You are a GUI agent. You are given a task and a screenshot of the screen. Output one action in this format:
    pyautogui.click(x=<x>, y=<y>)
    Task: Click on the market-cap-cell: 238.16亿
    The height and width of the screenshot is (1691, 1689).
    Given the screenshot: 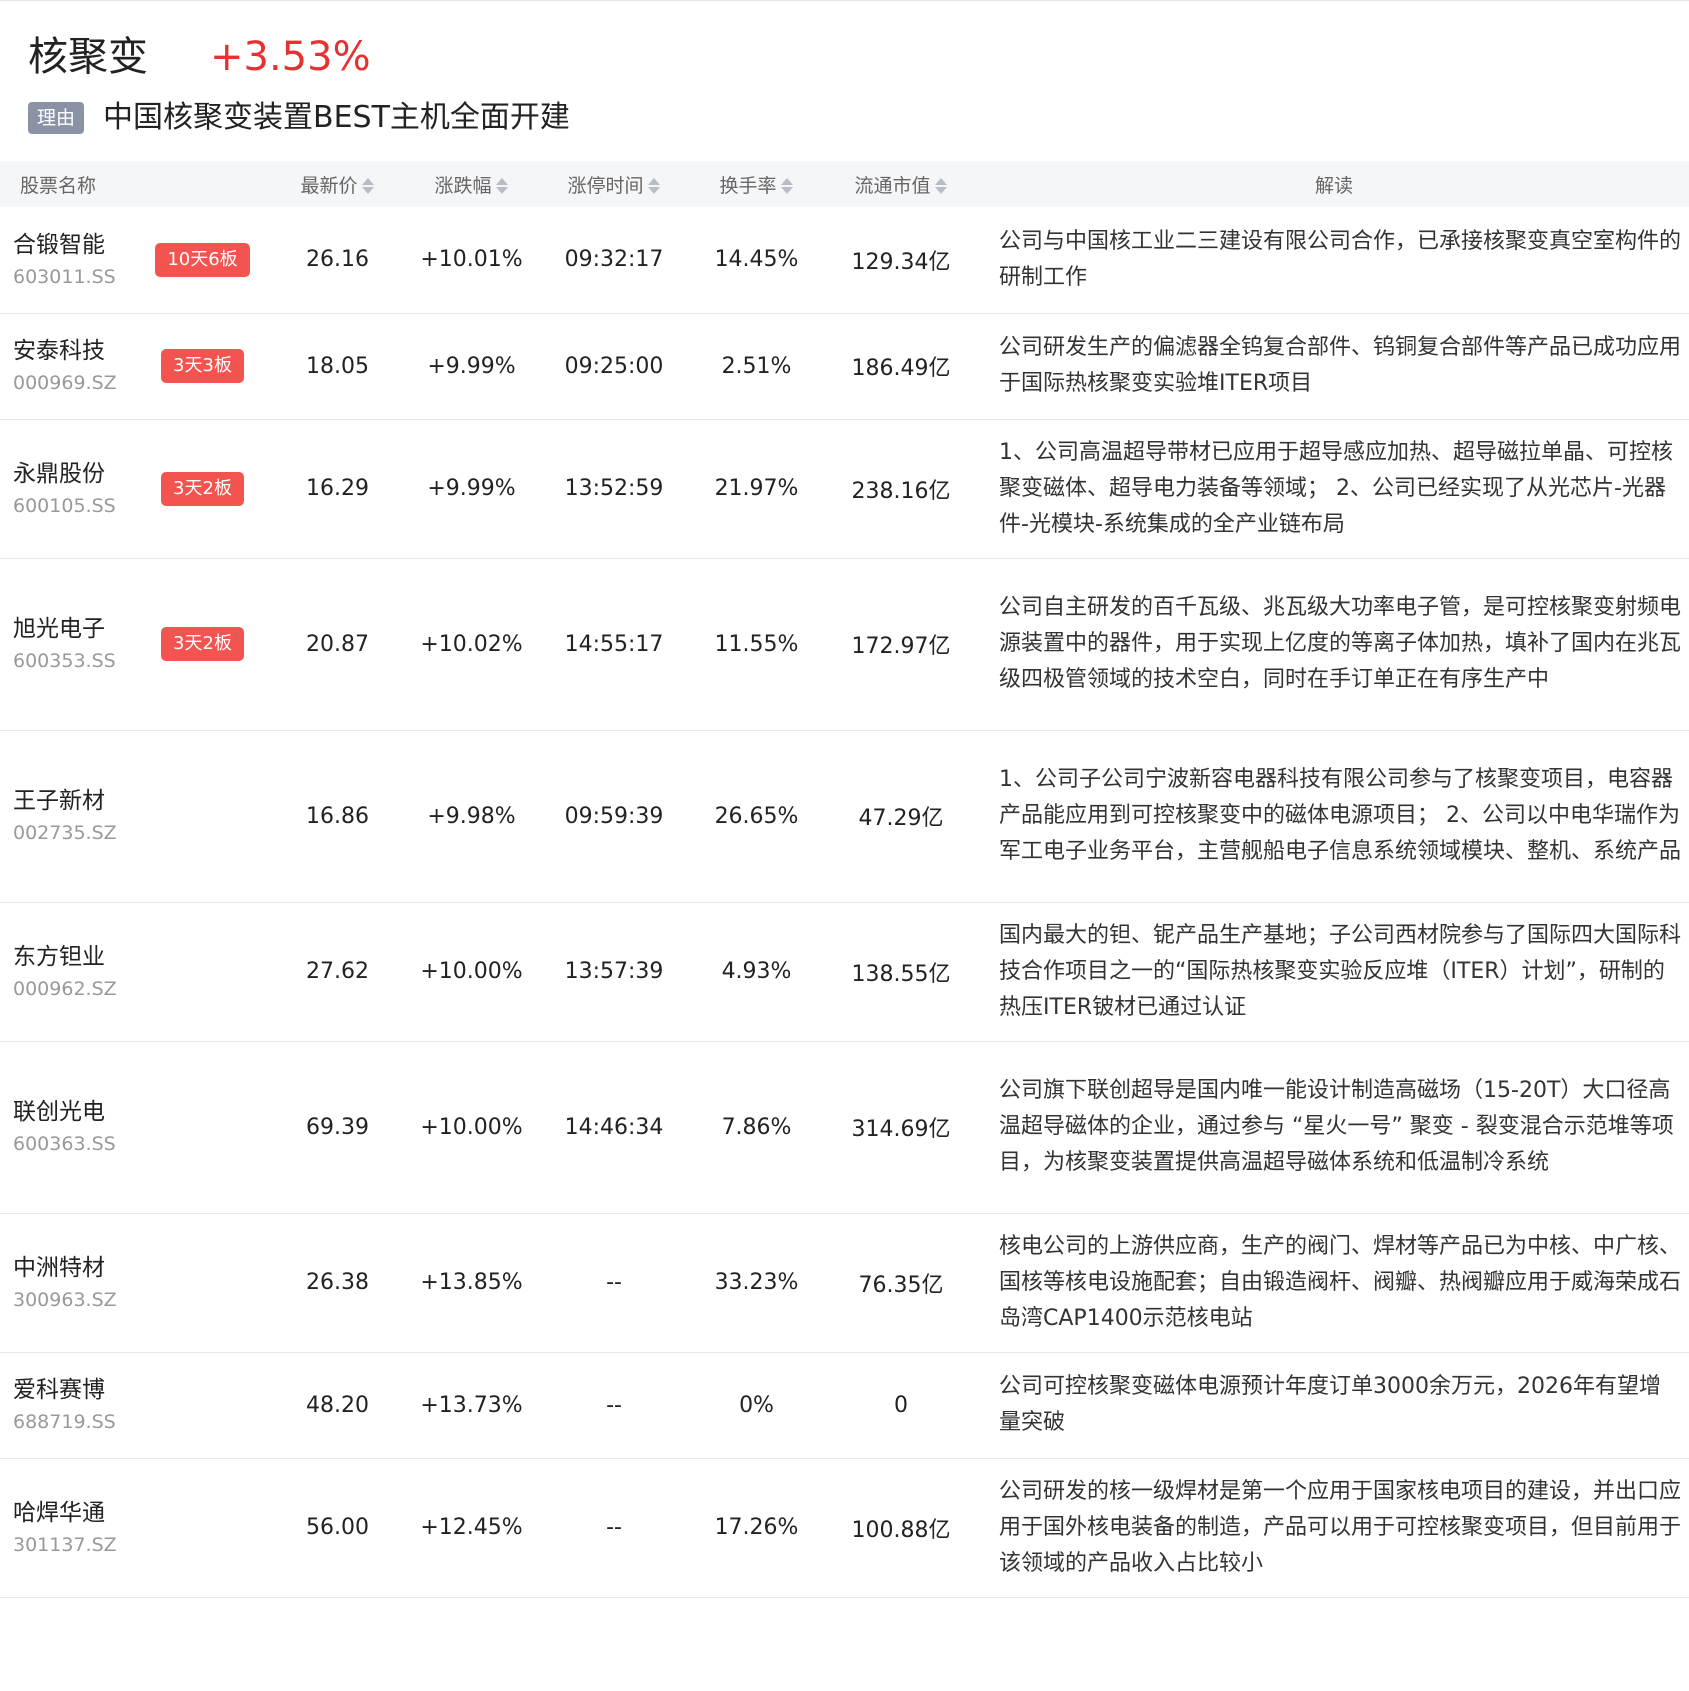 What is the action you would take?
    pyautogui.click(x=901, y=491)
    